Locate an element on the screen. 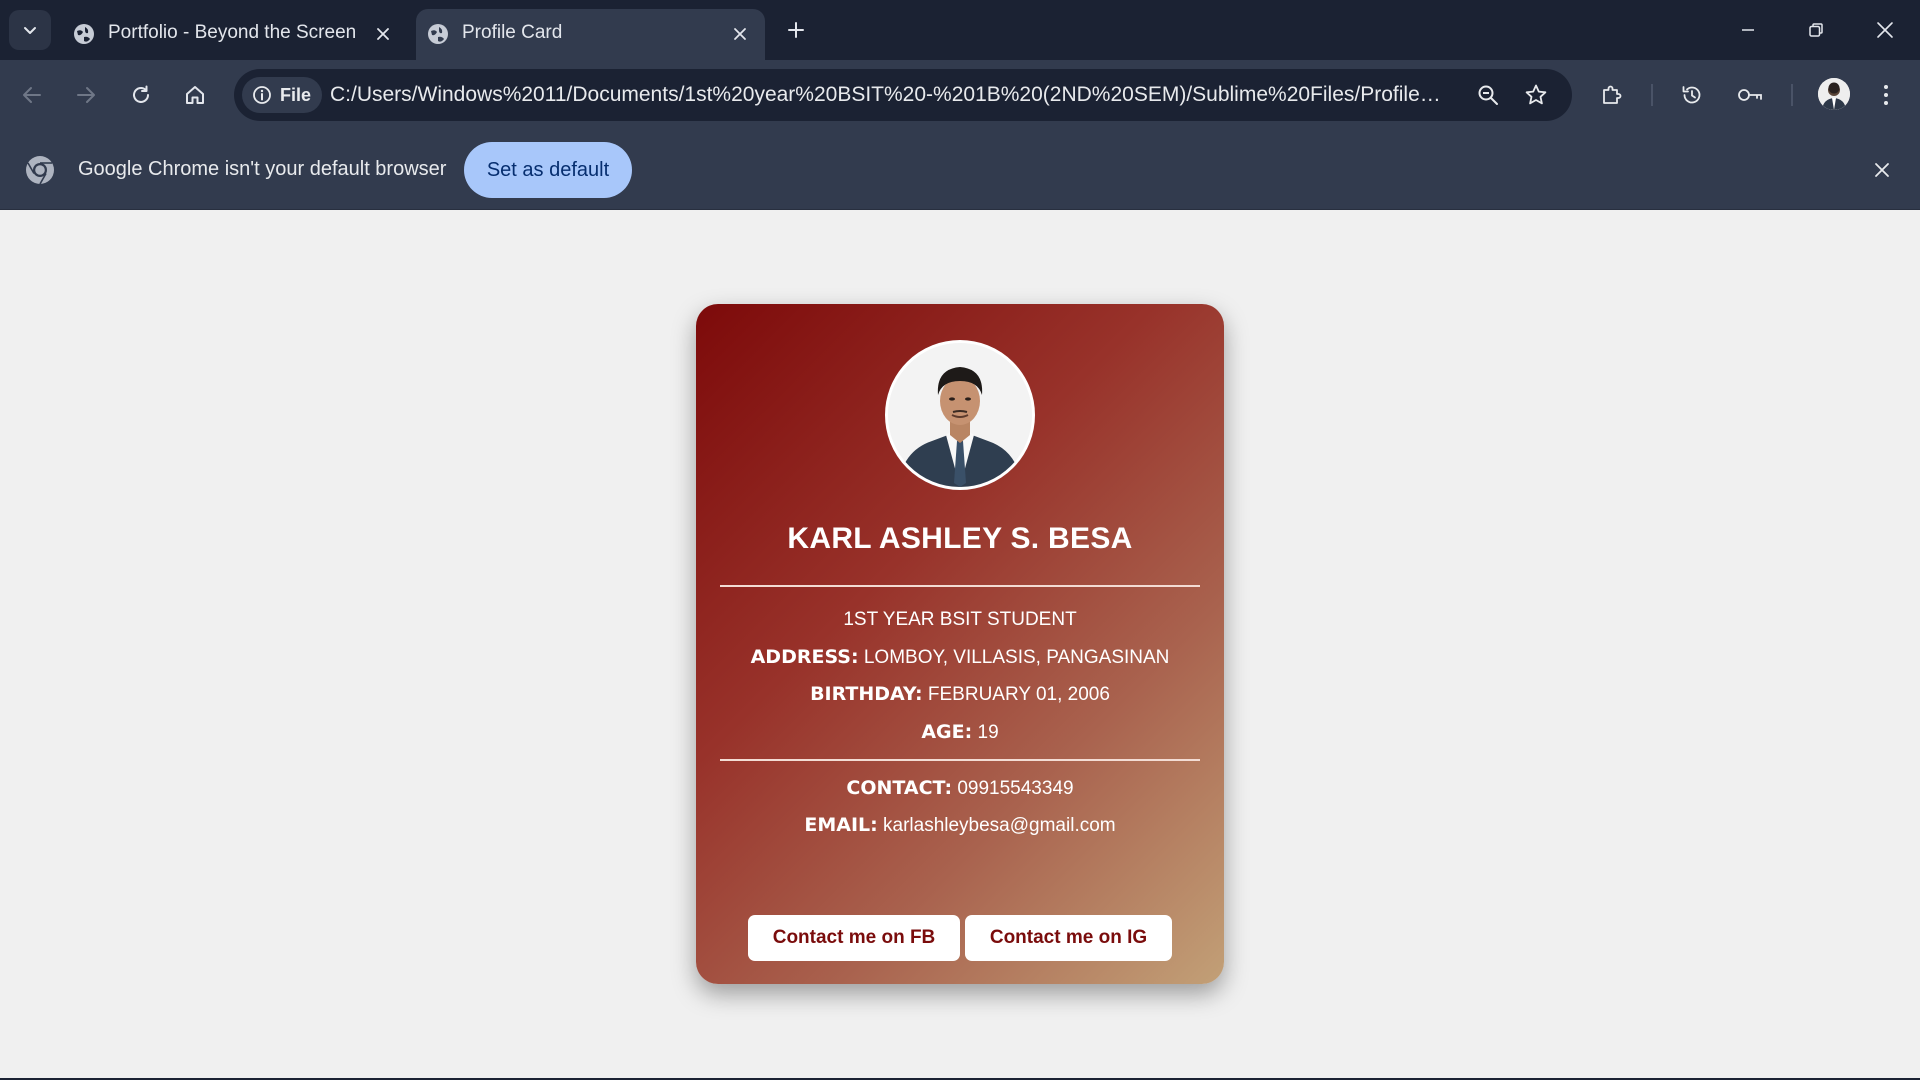 This screenshot has height=1080, width=1920. arrow-left-icon is located at coordinates (32, 95).